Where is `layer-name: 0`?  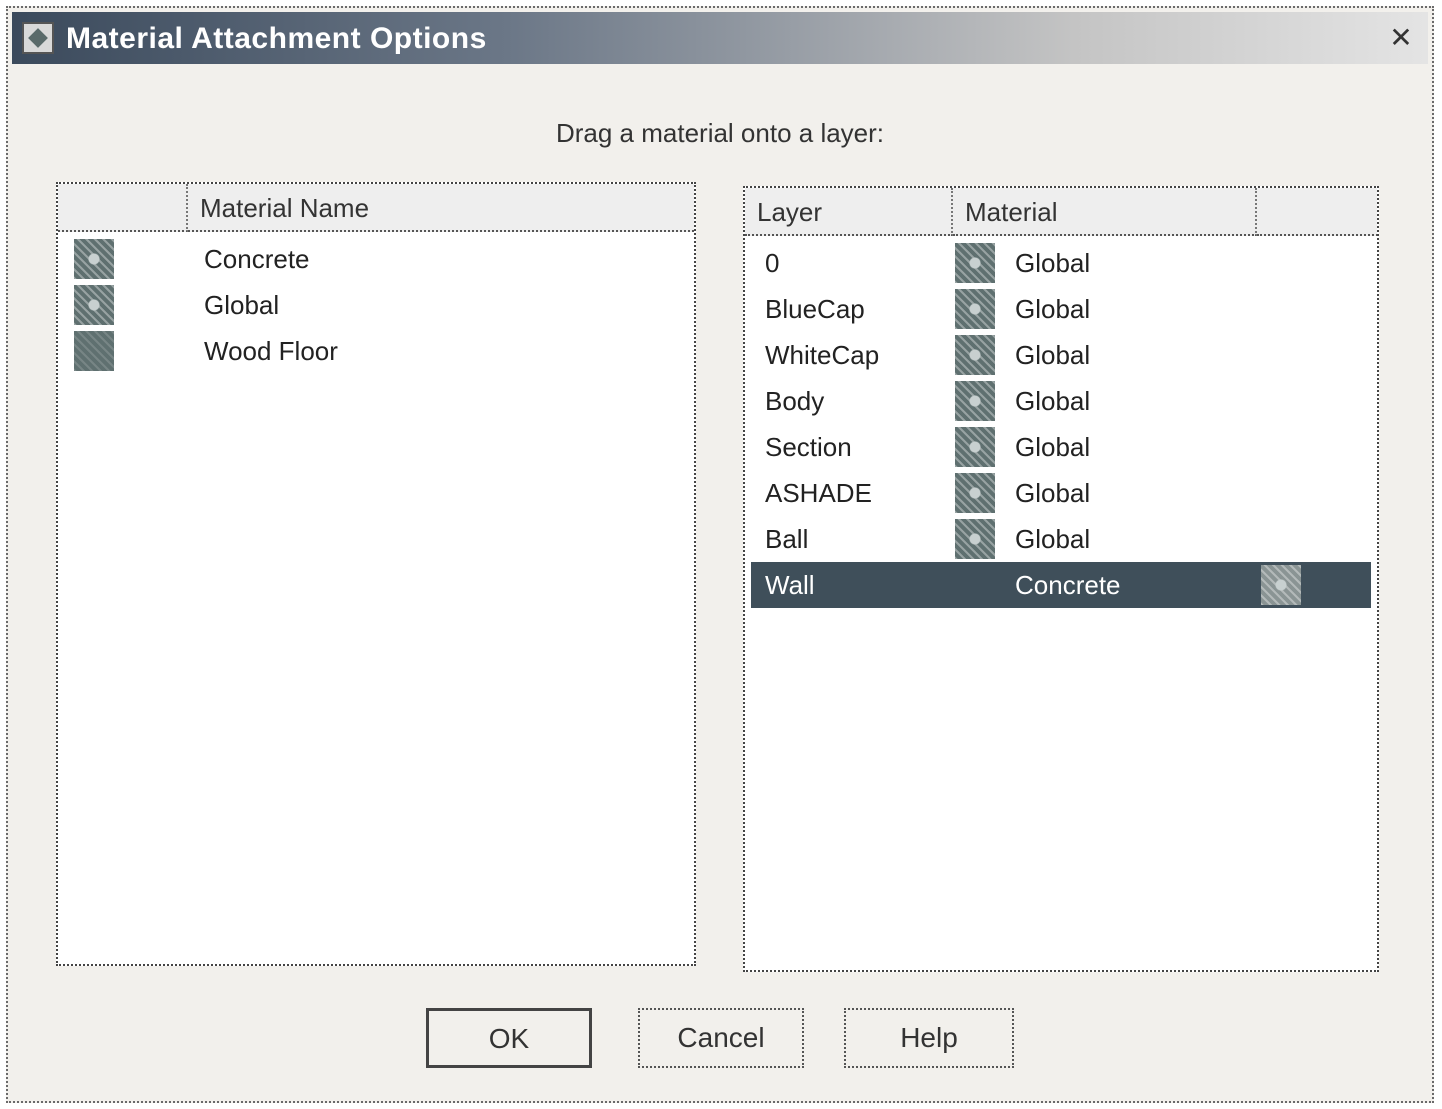
layer-name: 0 is located at coordinates (772, 263).